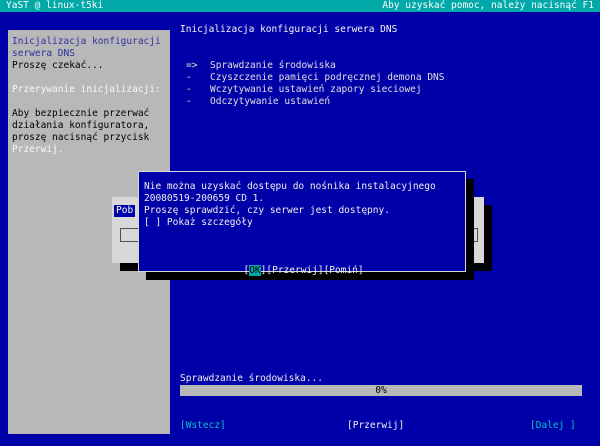  Describe the element at coordinates (125, 211) in the screenshot. I see `background-popup-label: Pob` at that location.